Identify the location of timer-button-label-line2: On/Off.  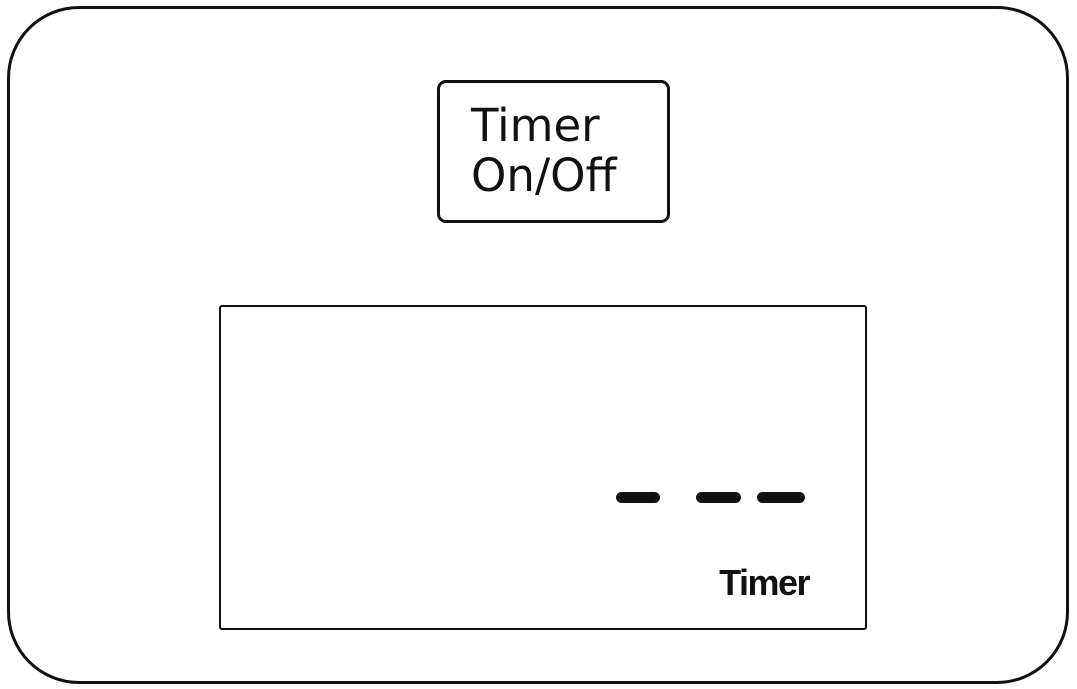
(544, 175).